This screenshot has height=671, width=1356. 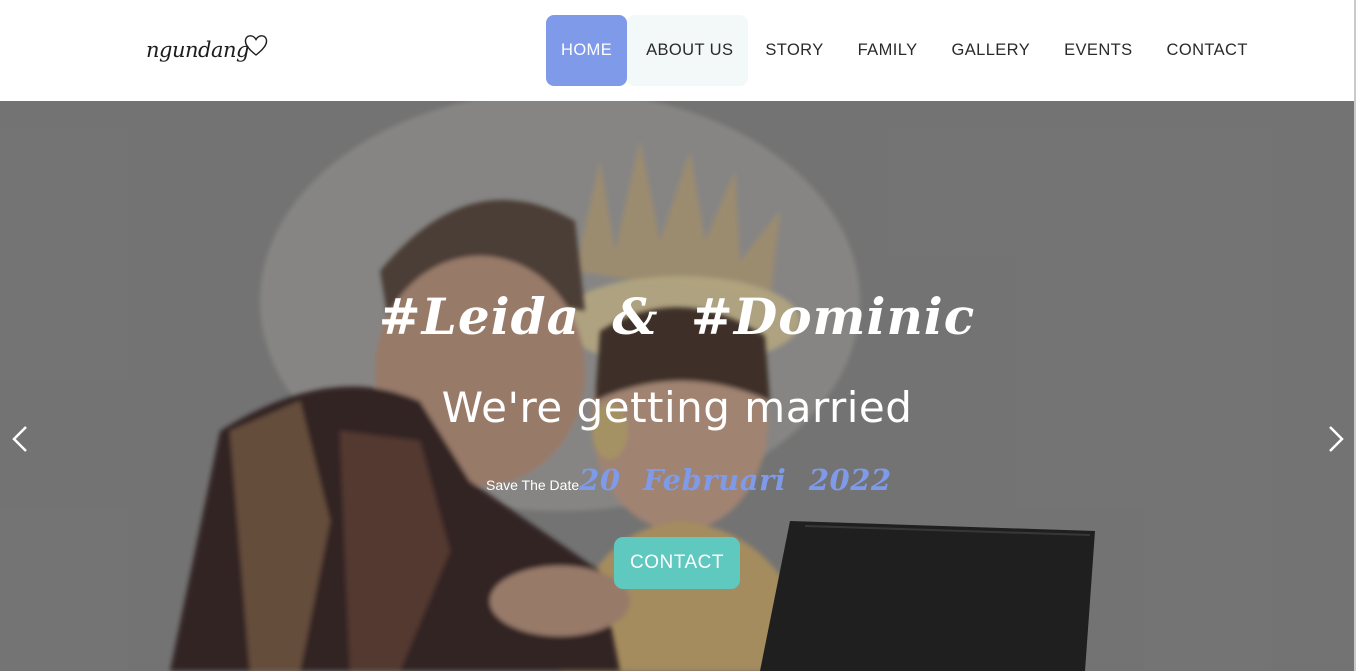 What do you see at coordinates (677, 407) in the screenshot?
I see `hero-subtitle: We're getting married` at bounding box center [677, 407].